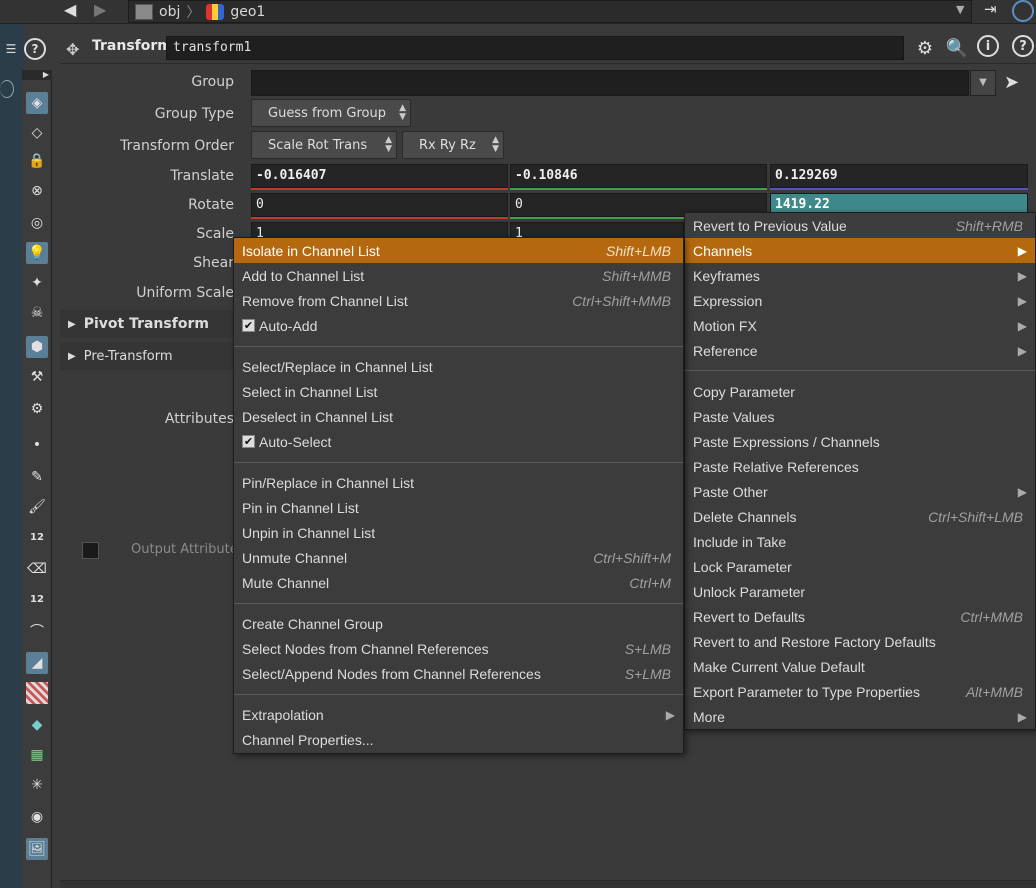  I want to click on pane-resize-bar, so click(548, 884).